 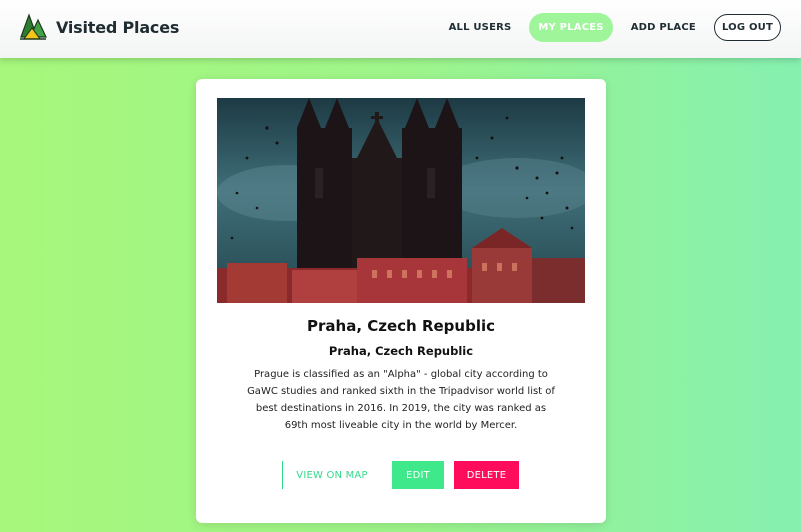 I want to click on nav-add-place: ADD PLACE, so click(x=663, y=27).